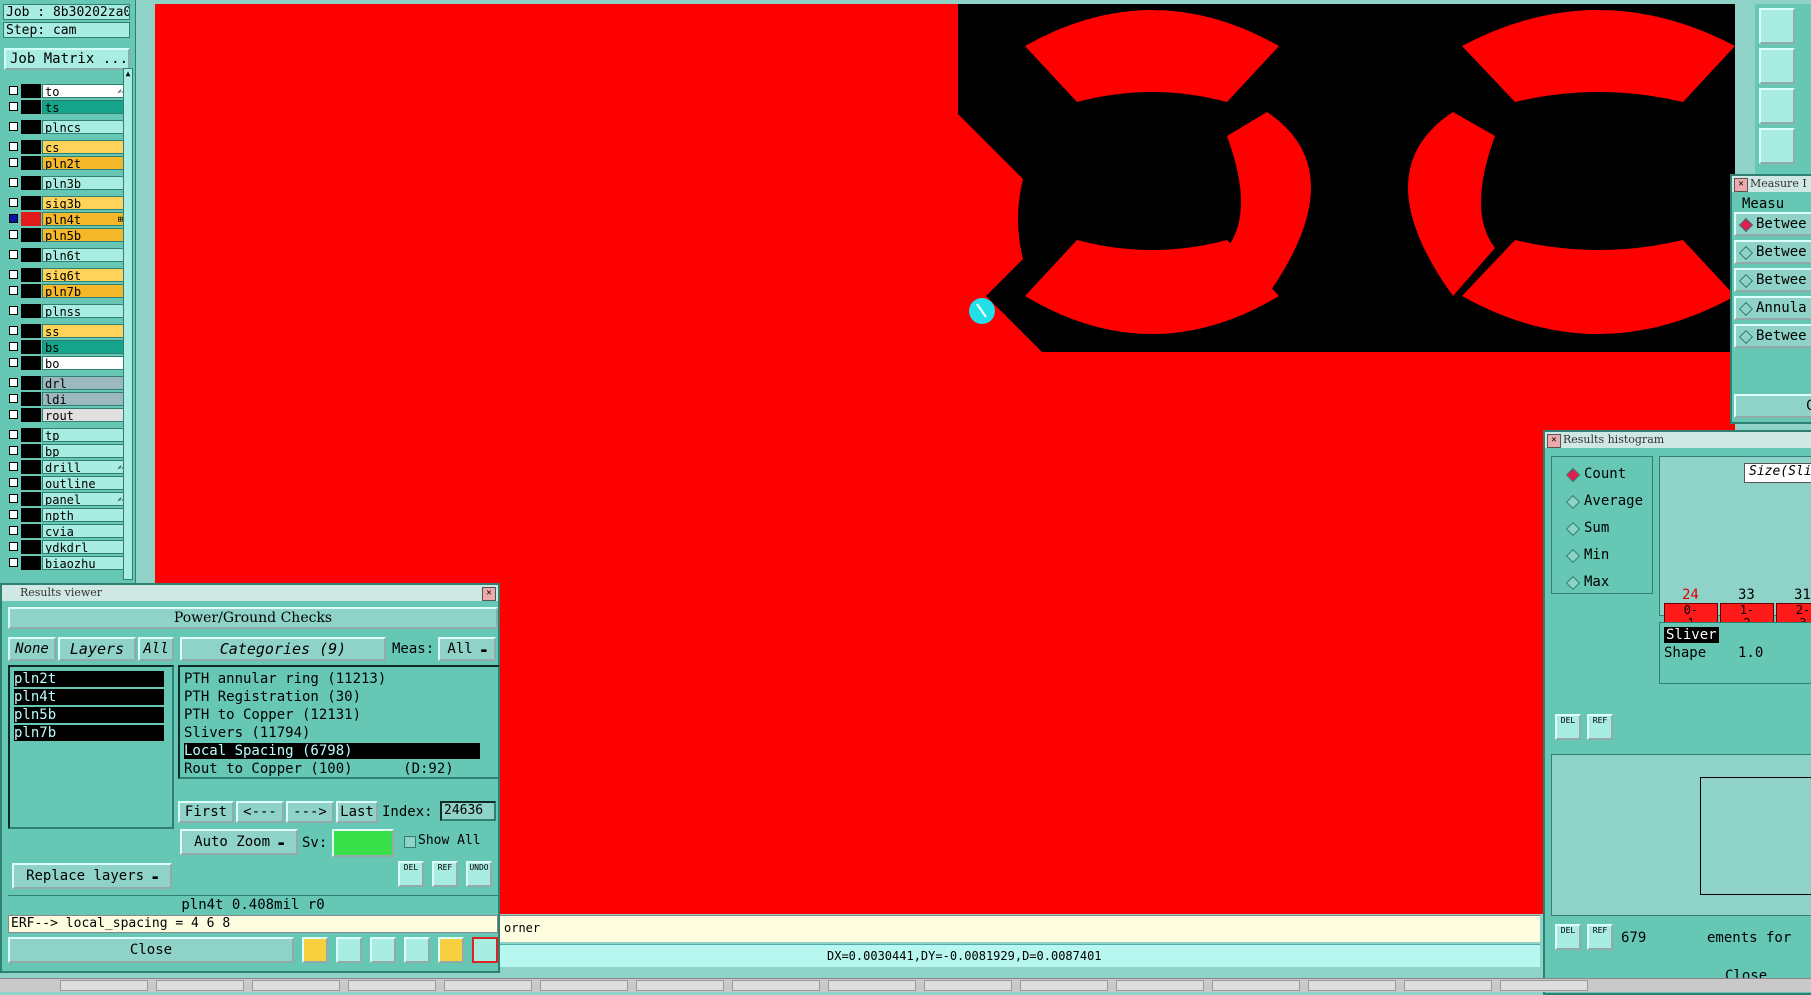 The height and width of the screenshot is (995, 1811). I want to click on layer-row: sig6t, so click(65, 275).